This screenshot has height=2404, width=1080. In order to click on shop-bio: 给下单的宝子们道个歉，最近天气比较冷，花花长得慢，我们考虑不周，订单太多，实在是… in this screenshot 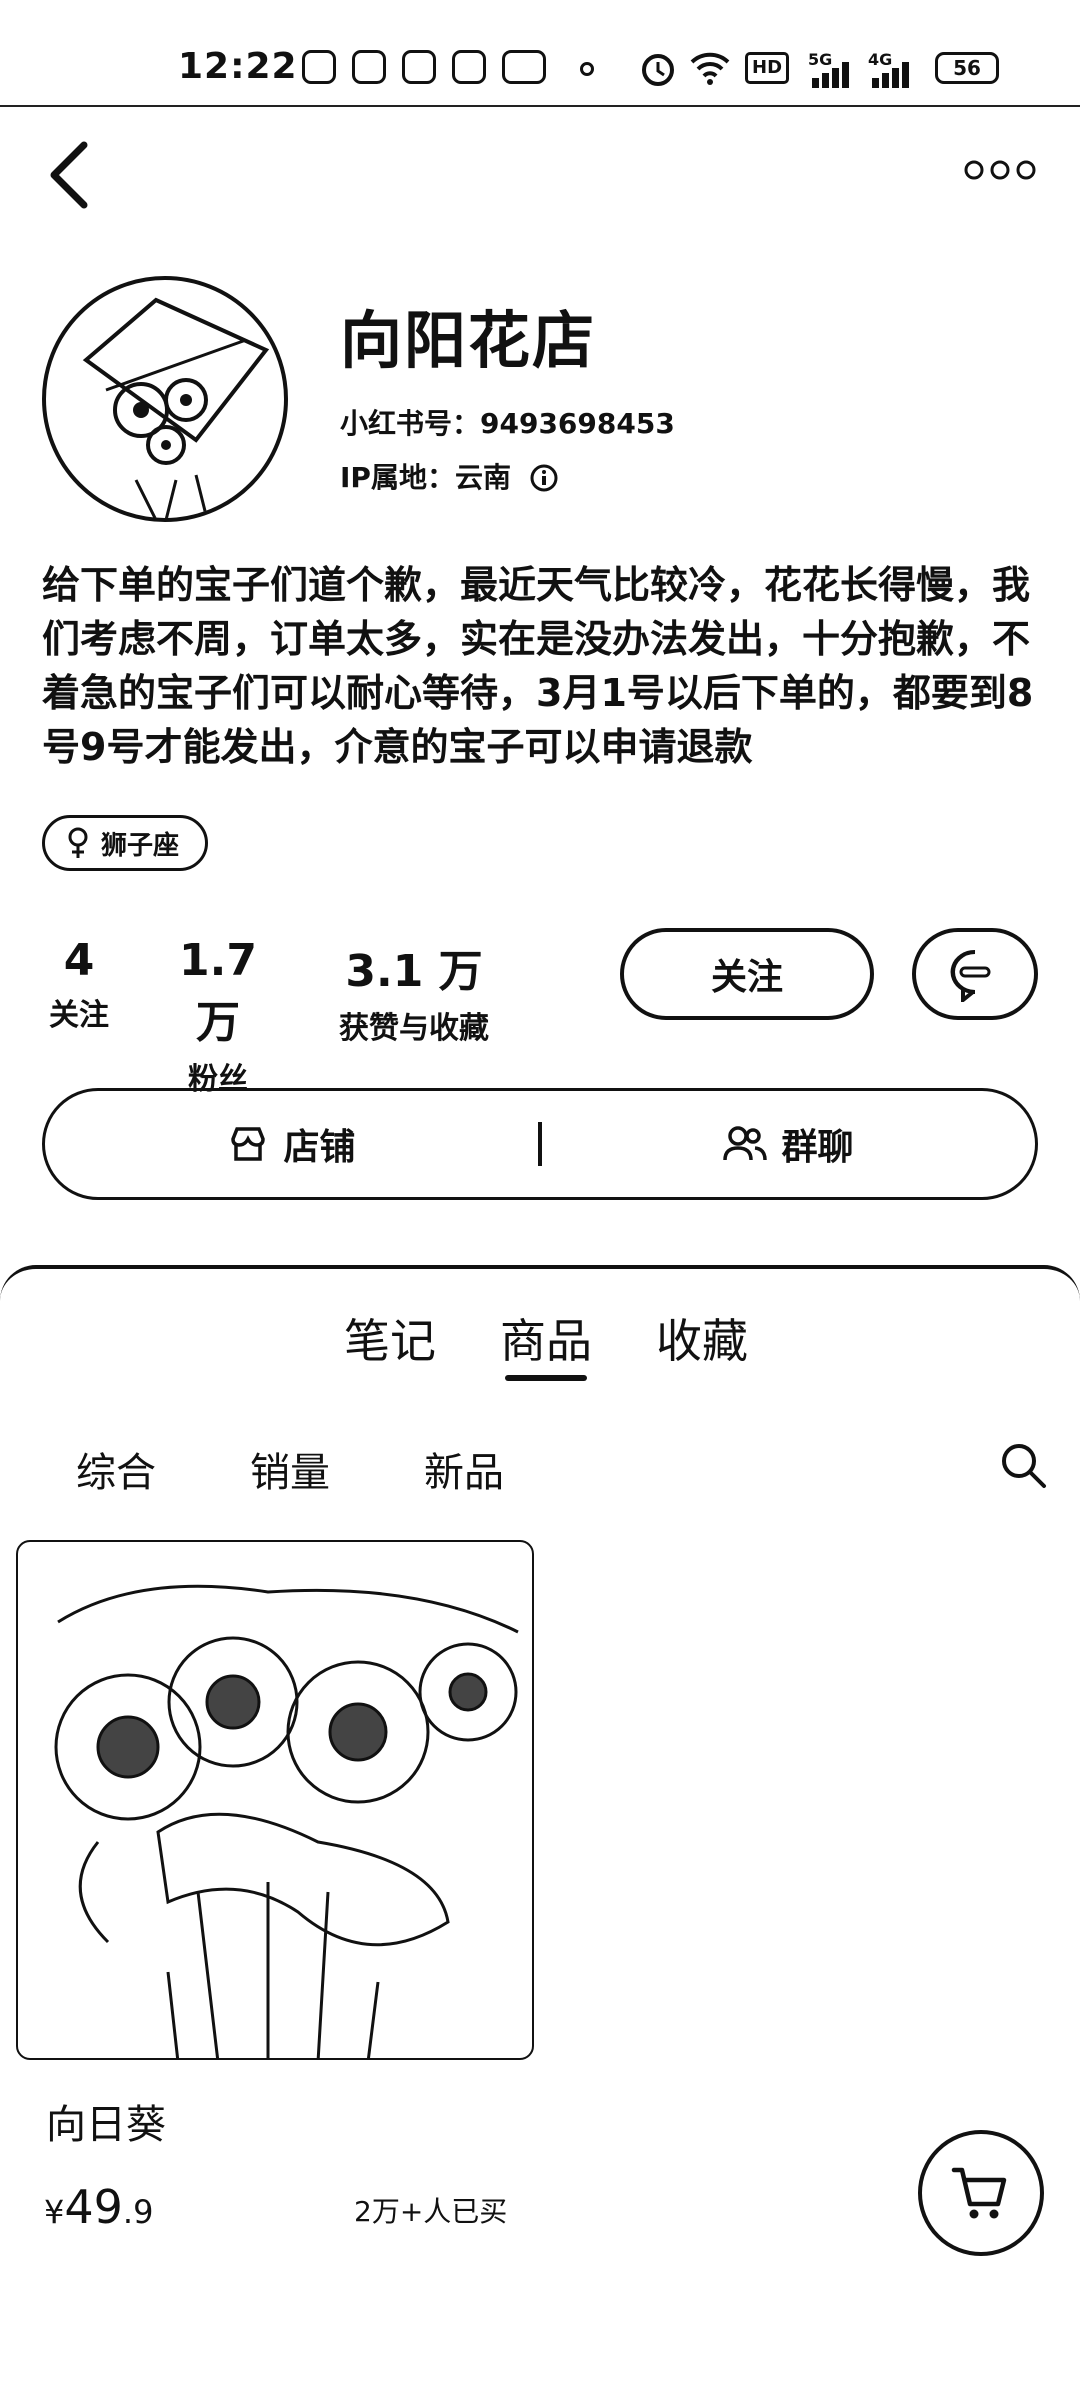, I will do `click(538, 666)`.